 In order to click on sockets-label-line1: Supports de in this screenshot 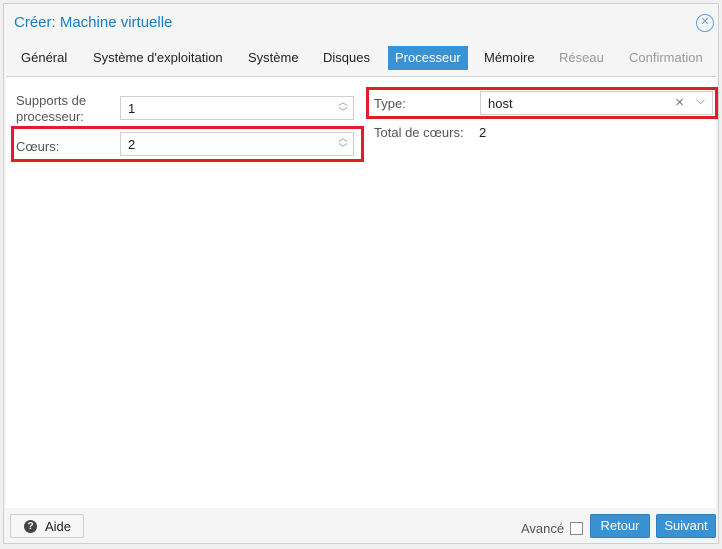, I will do `click(51, 100)`.